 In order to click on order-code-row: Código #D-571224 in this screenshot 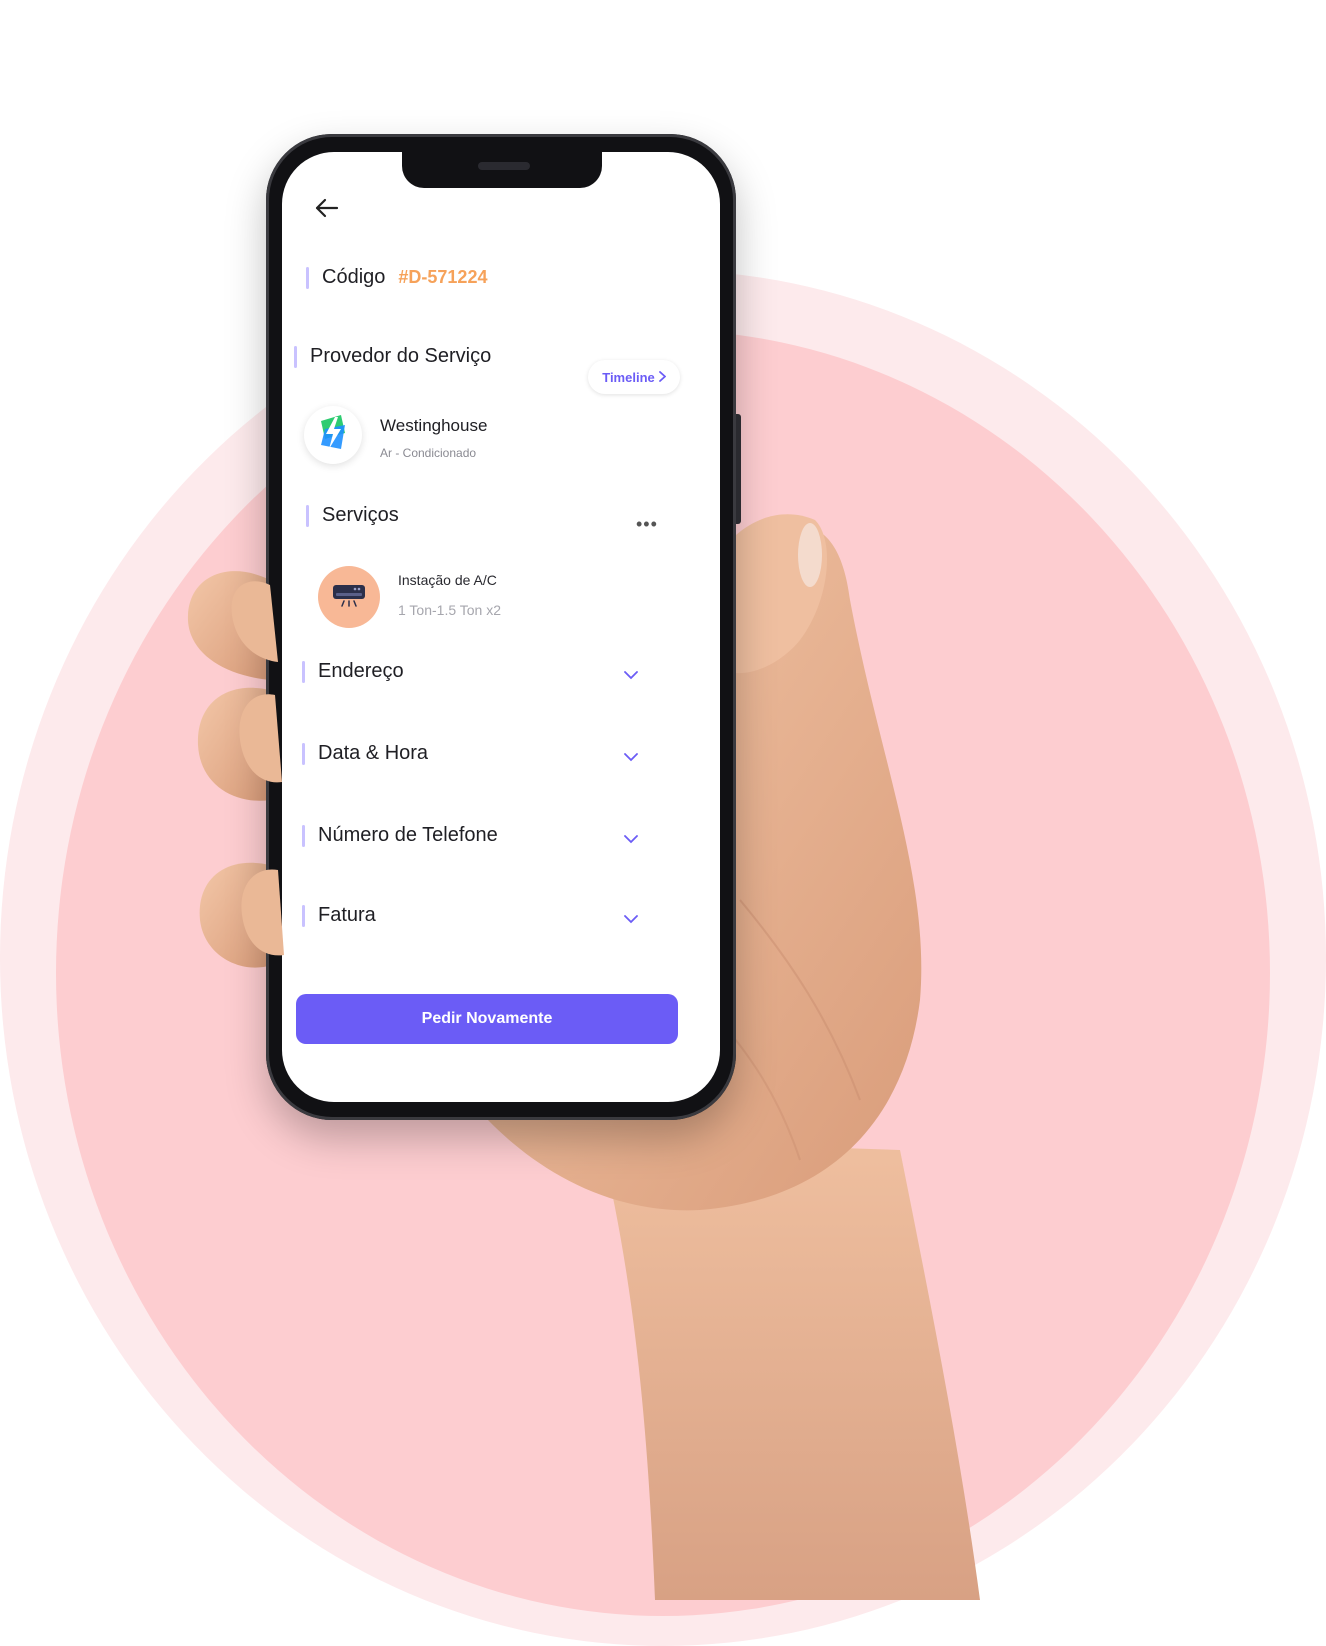, I will do `click(396, 277)`.